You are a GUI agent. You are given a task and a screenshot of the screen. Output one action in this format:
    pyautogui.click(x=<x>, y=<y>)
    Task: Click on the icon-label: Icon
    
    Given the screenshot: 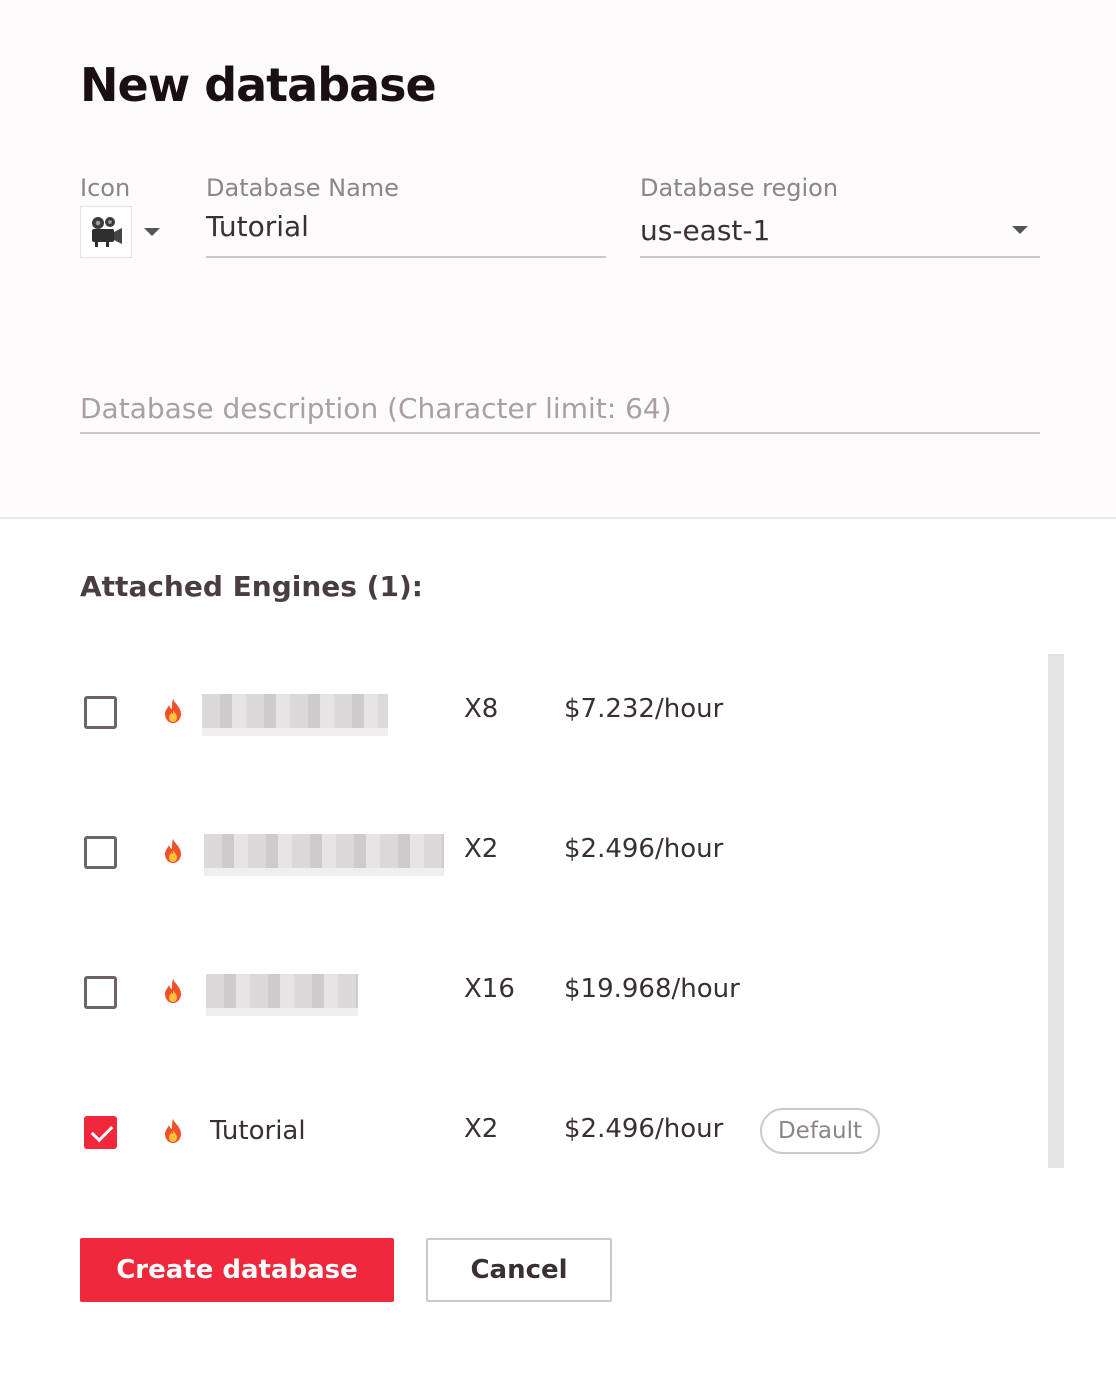 What is the action you would take?
    pyautogui.click(x=105, y=188)
    